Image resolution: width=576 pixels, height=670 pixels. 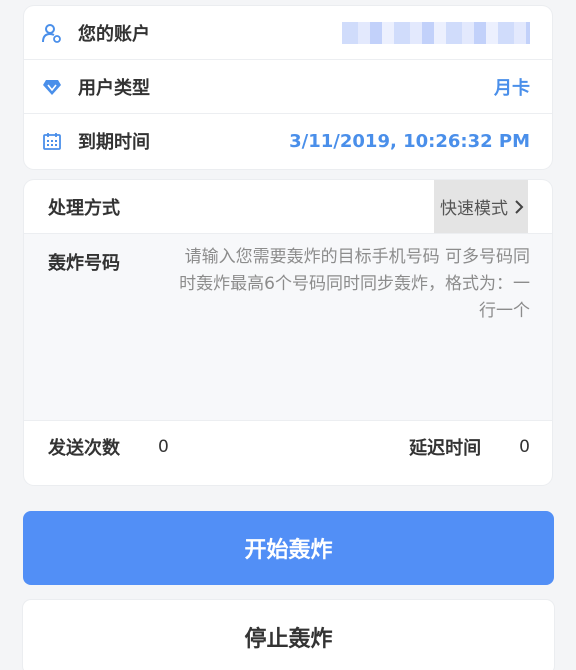 I want to click on calendar-icon, so click(x=52, y=141).